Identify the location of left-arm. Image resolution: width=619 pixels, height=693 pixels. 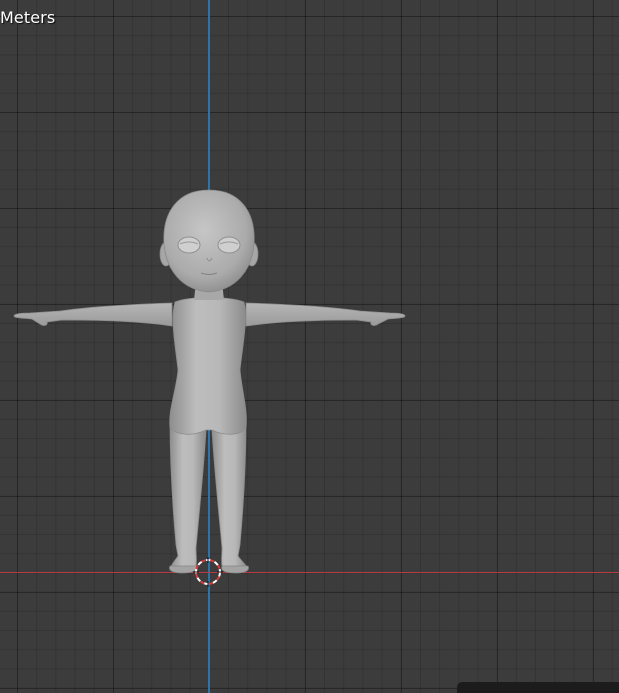
(93, 314).